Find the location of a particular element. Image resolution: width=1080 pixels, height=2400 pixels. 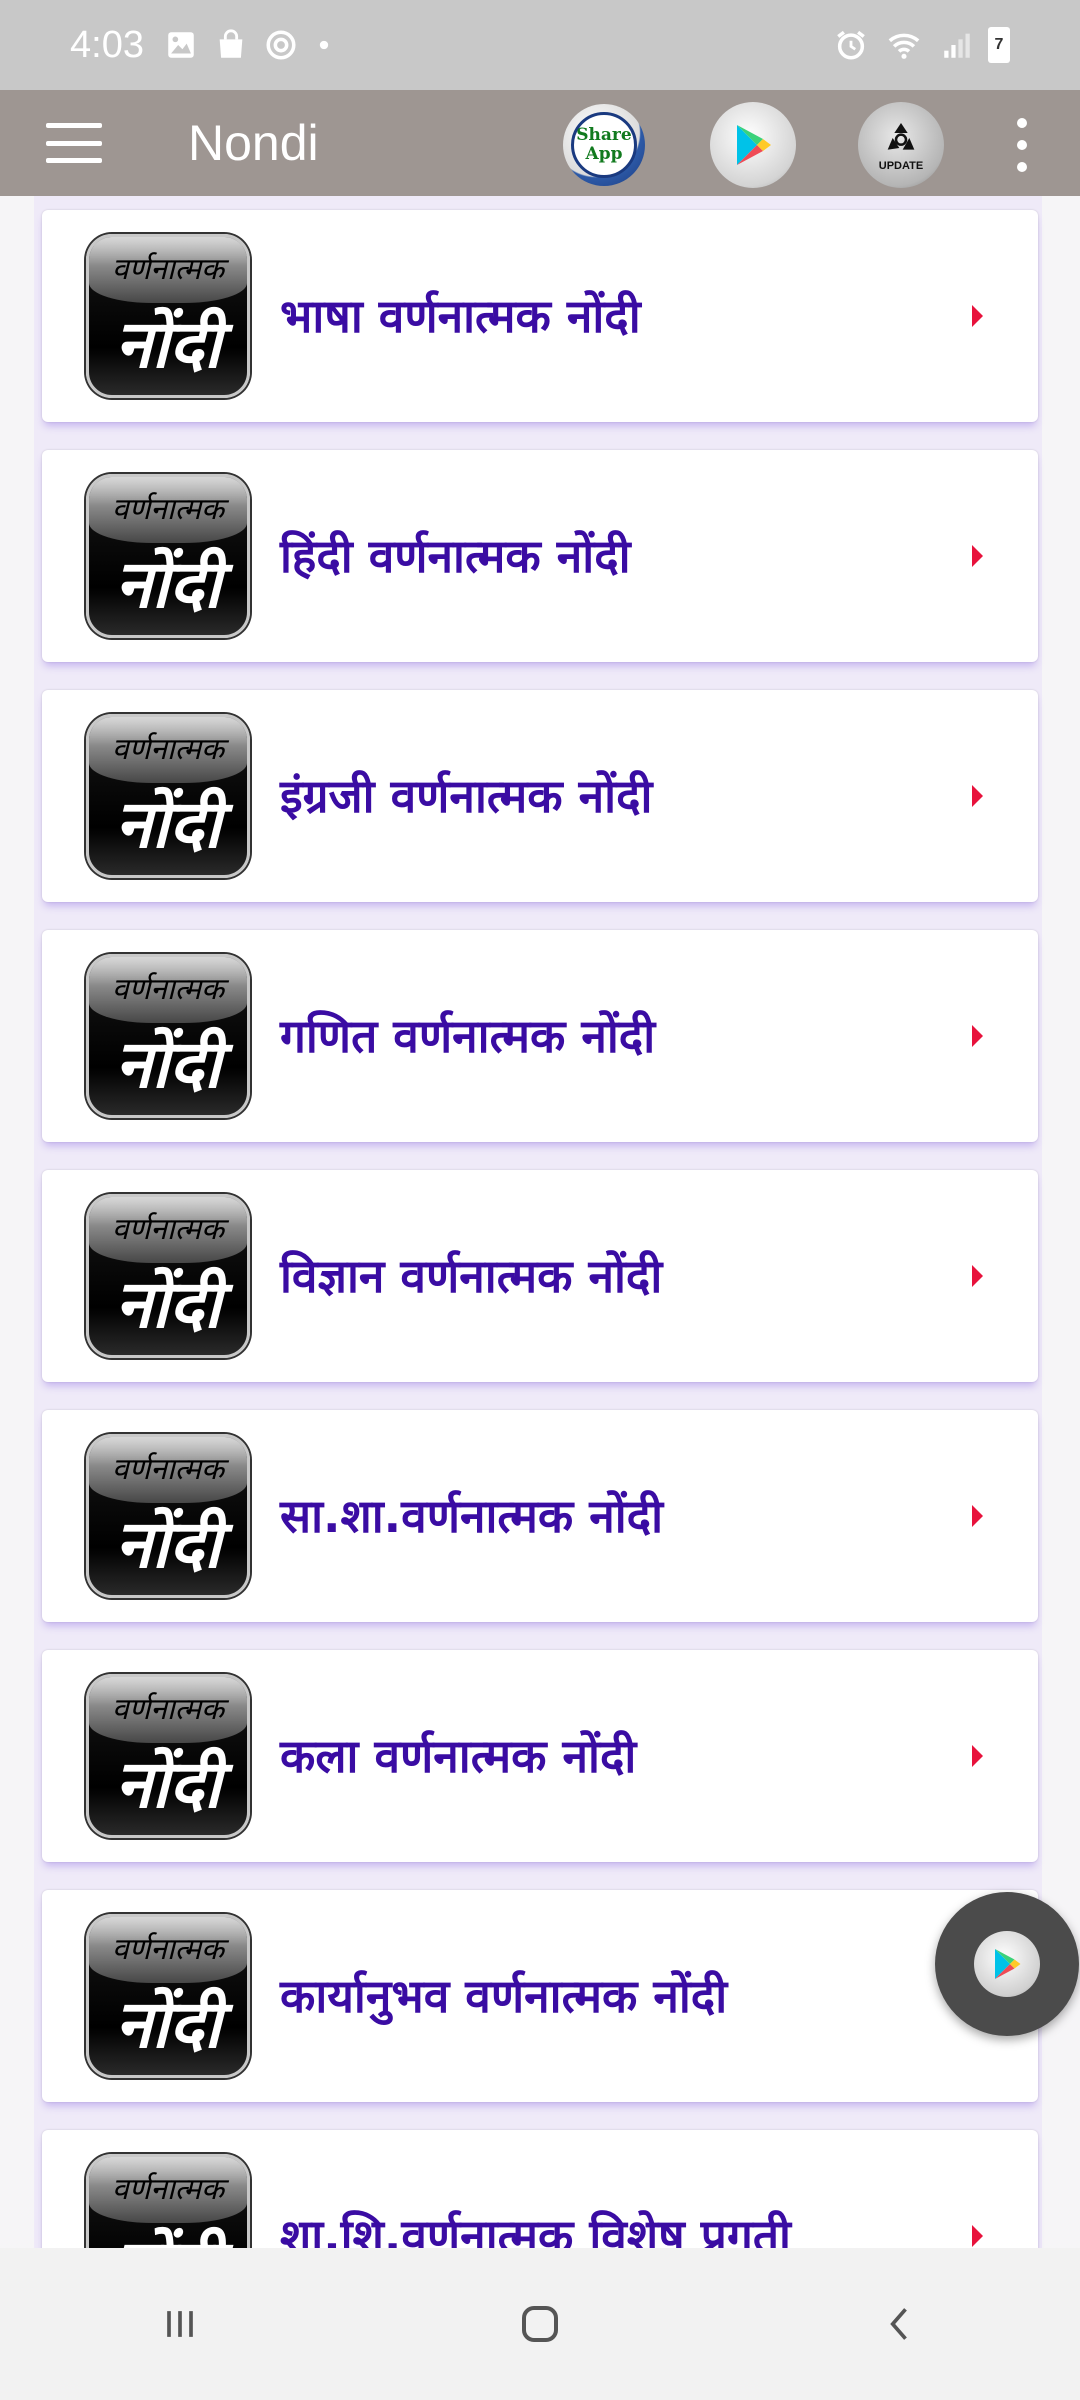

dot-icon is located at coordinates (324, 45).